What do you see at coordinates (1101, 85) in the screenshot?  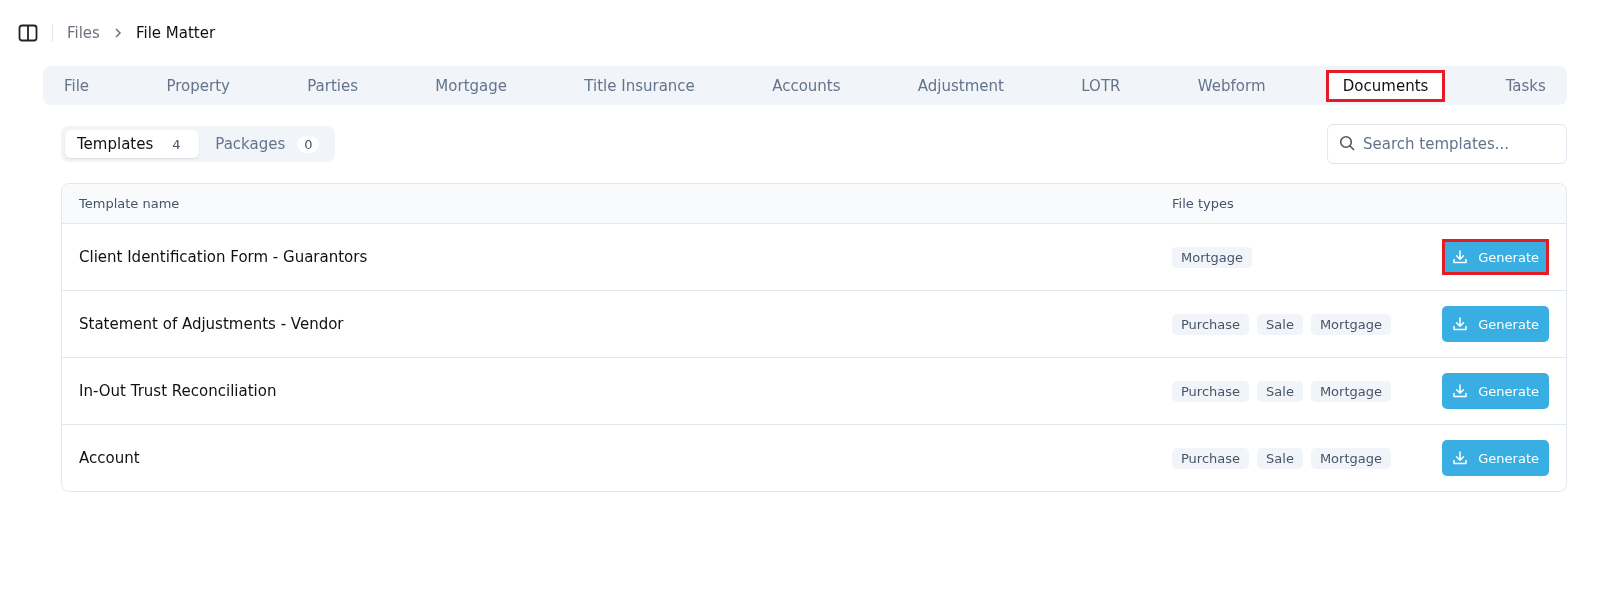 I see `tab: LOTR` at bounding box center [1101, 85].